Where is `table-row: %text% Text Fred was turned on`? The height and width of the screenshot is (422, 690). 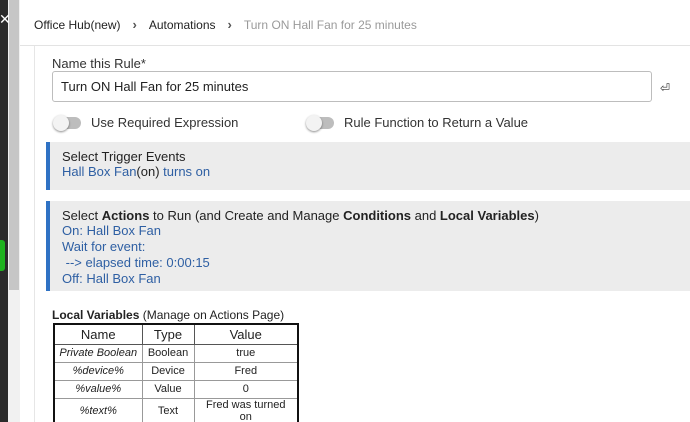 table-row: %text% Text Fred was turned on is located at coordinates (176, 409).